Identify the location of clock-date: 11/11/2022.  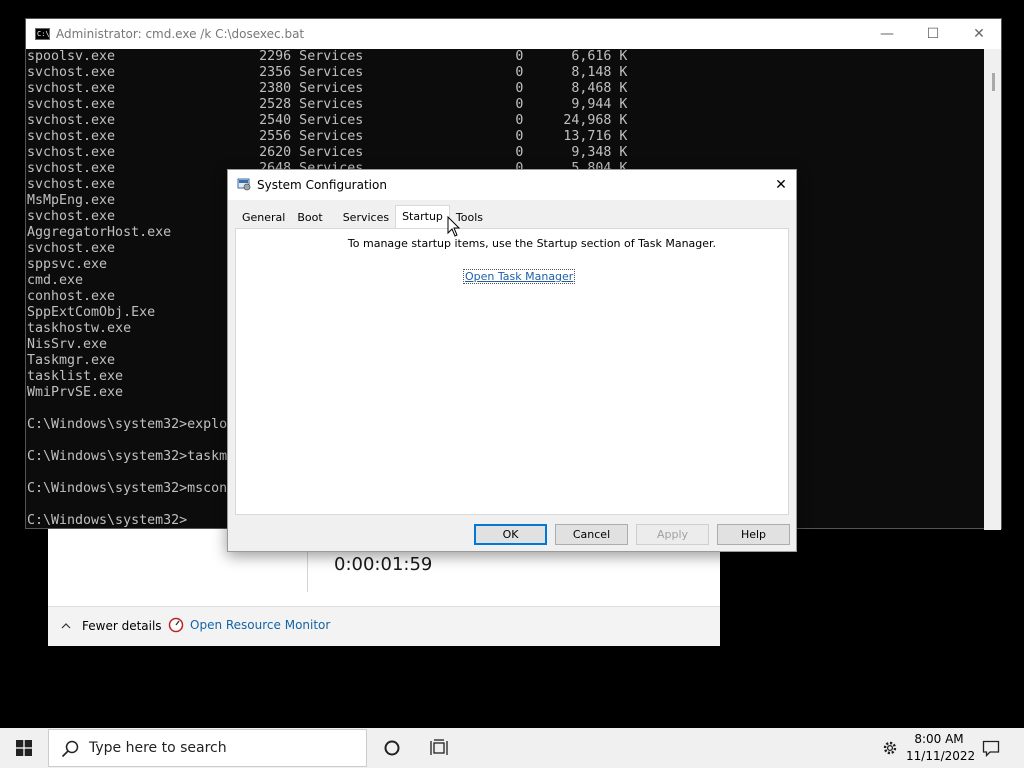
(941, 756).